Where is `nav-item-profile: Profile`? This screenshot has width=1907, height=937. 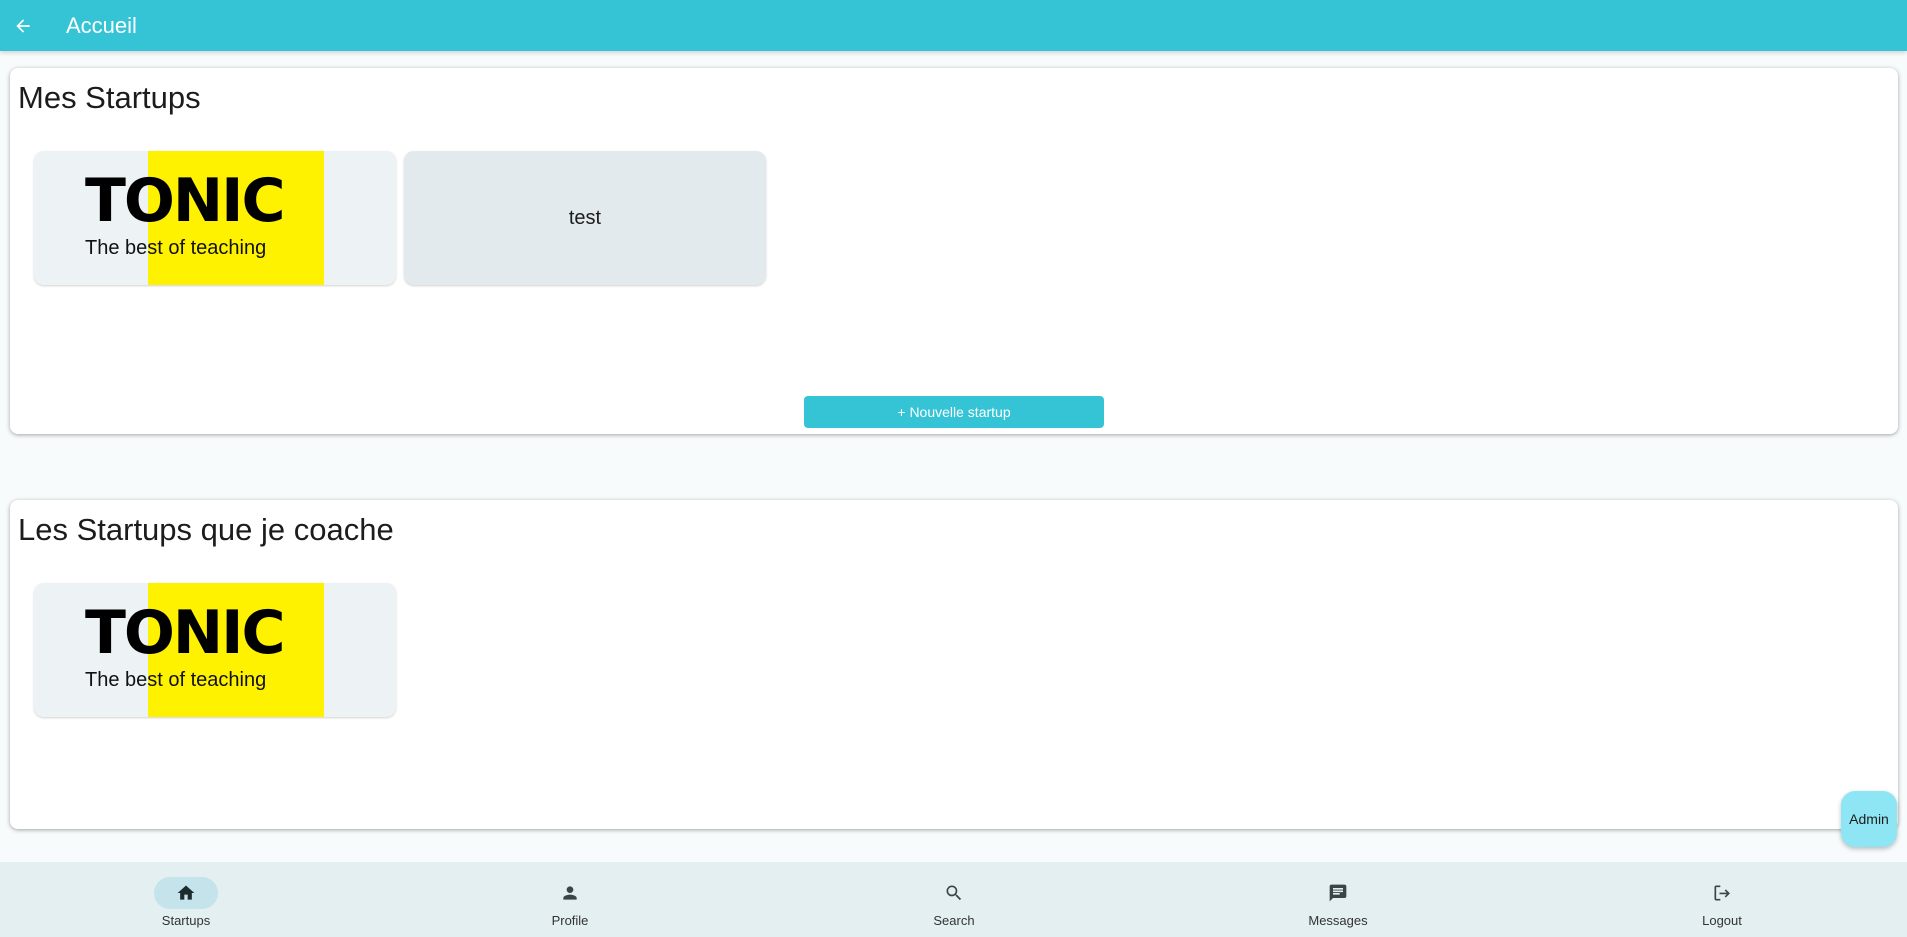 nav-item-profile: Profile is located at coordinates (570, 899).